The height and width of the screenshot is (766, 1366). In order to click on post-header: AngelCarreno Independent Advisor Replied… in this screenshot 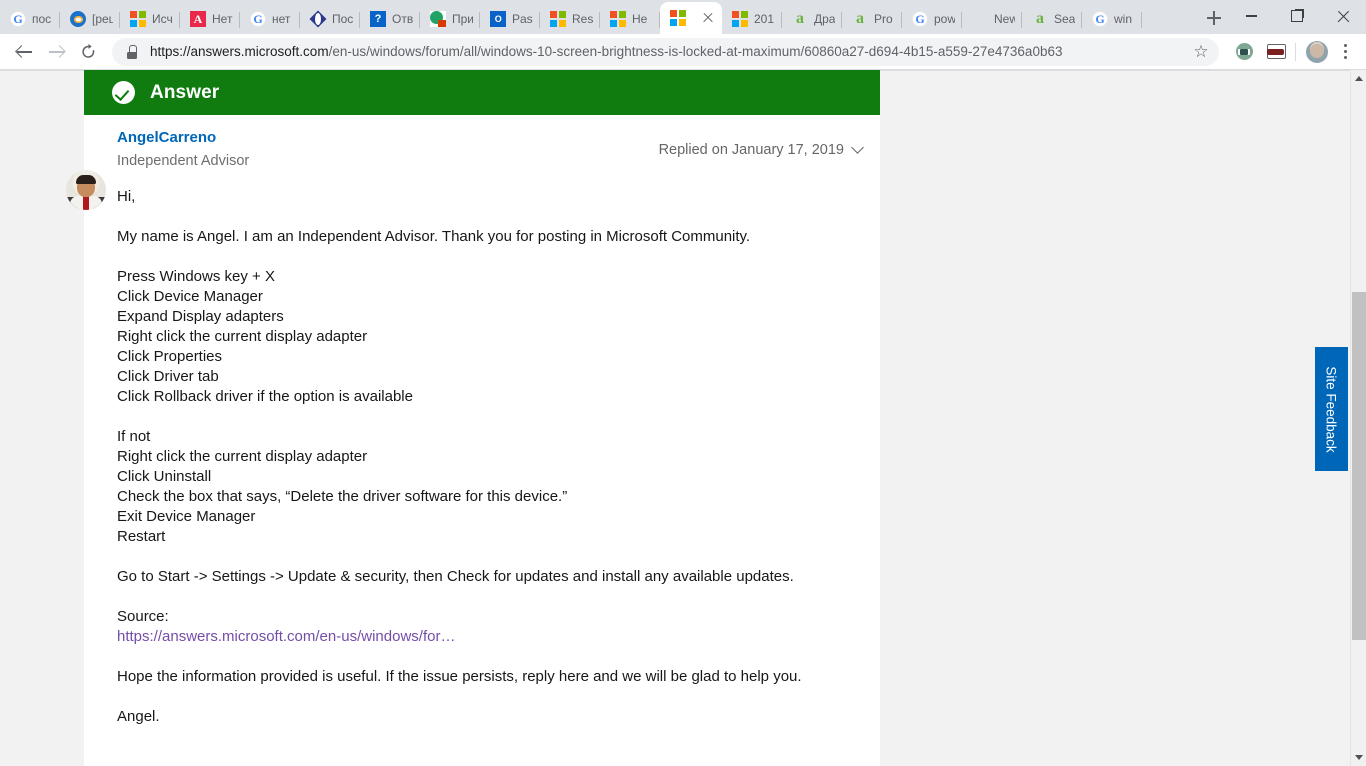, I will do `click(473, 162)`.